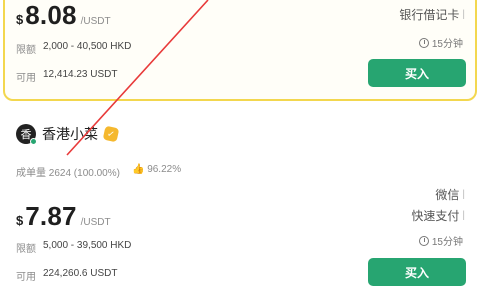 This screenshot has height=300, width=480. I want to click on orders-label: 成单量, so click(31, 173).